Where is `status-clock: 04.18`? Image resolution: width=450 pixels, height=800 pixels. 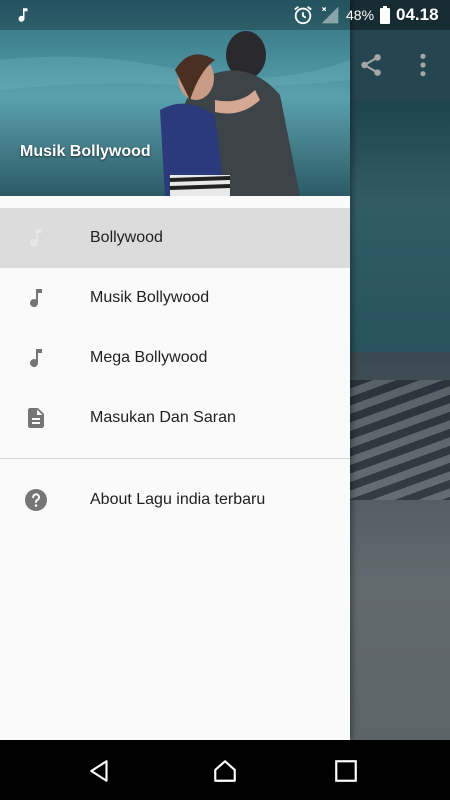 status-clock: 04.18 is located at coordinates (417, 14).